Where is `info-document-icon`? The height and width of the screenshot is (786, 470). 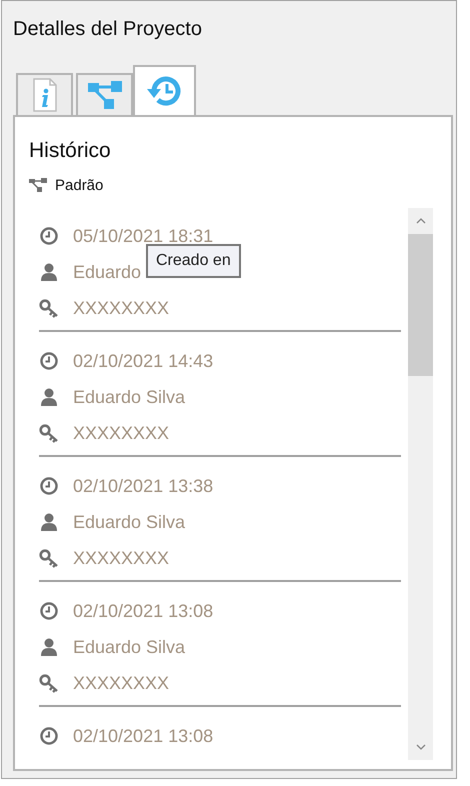
info-document-icon is located at coordinates (44, 95).